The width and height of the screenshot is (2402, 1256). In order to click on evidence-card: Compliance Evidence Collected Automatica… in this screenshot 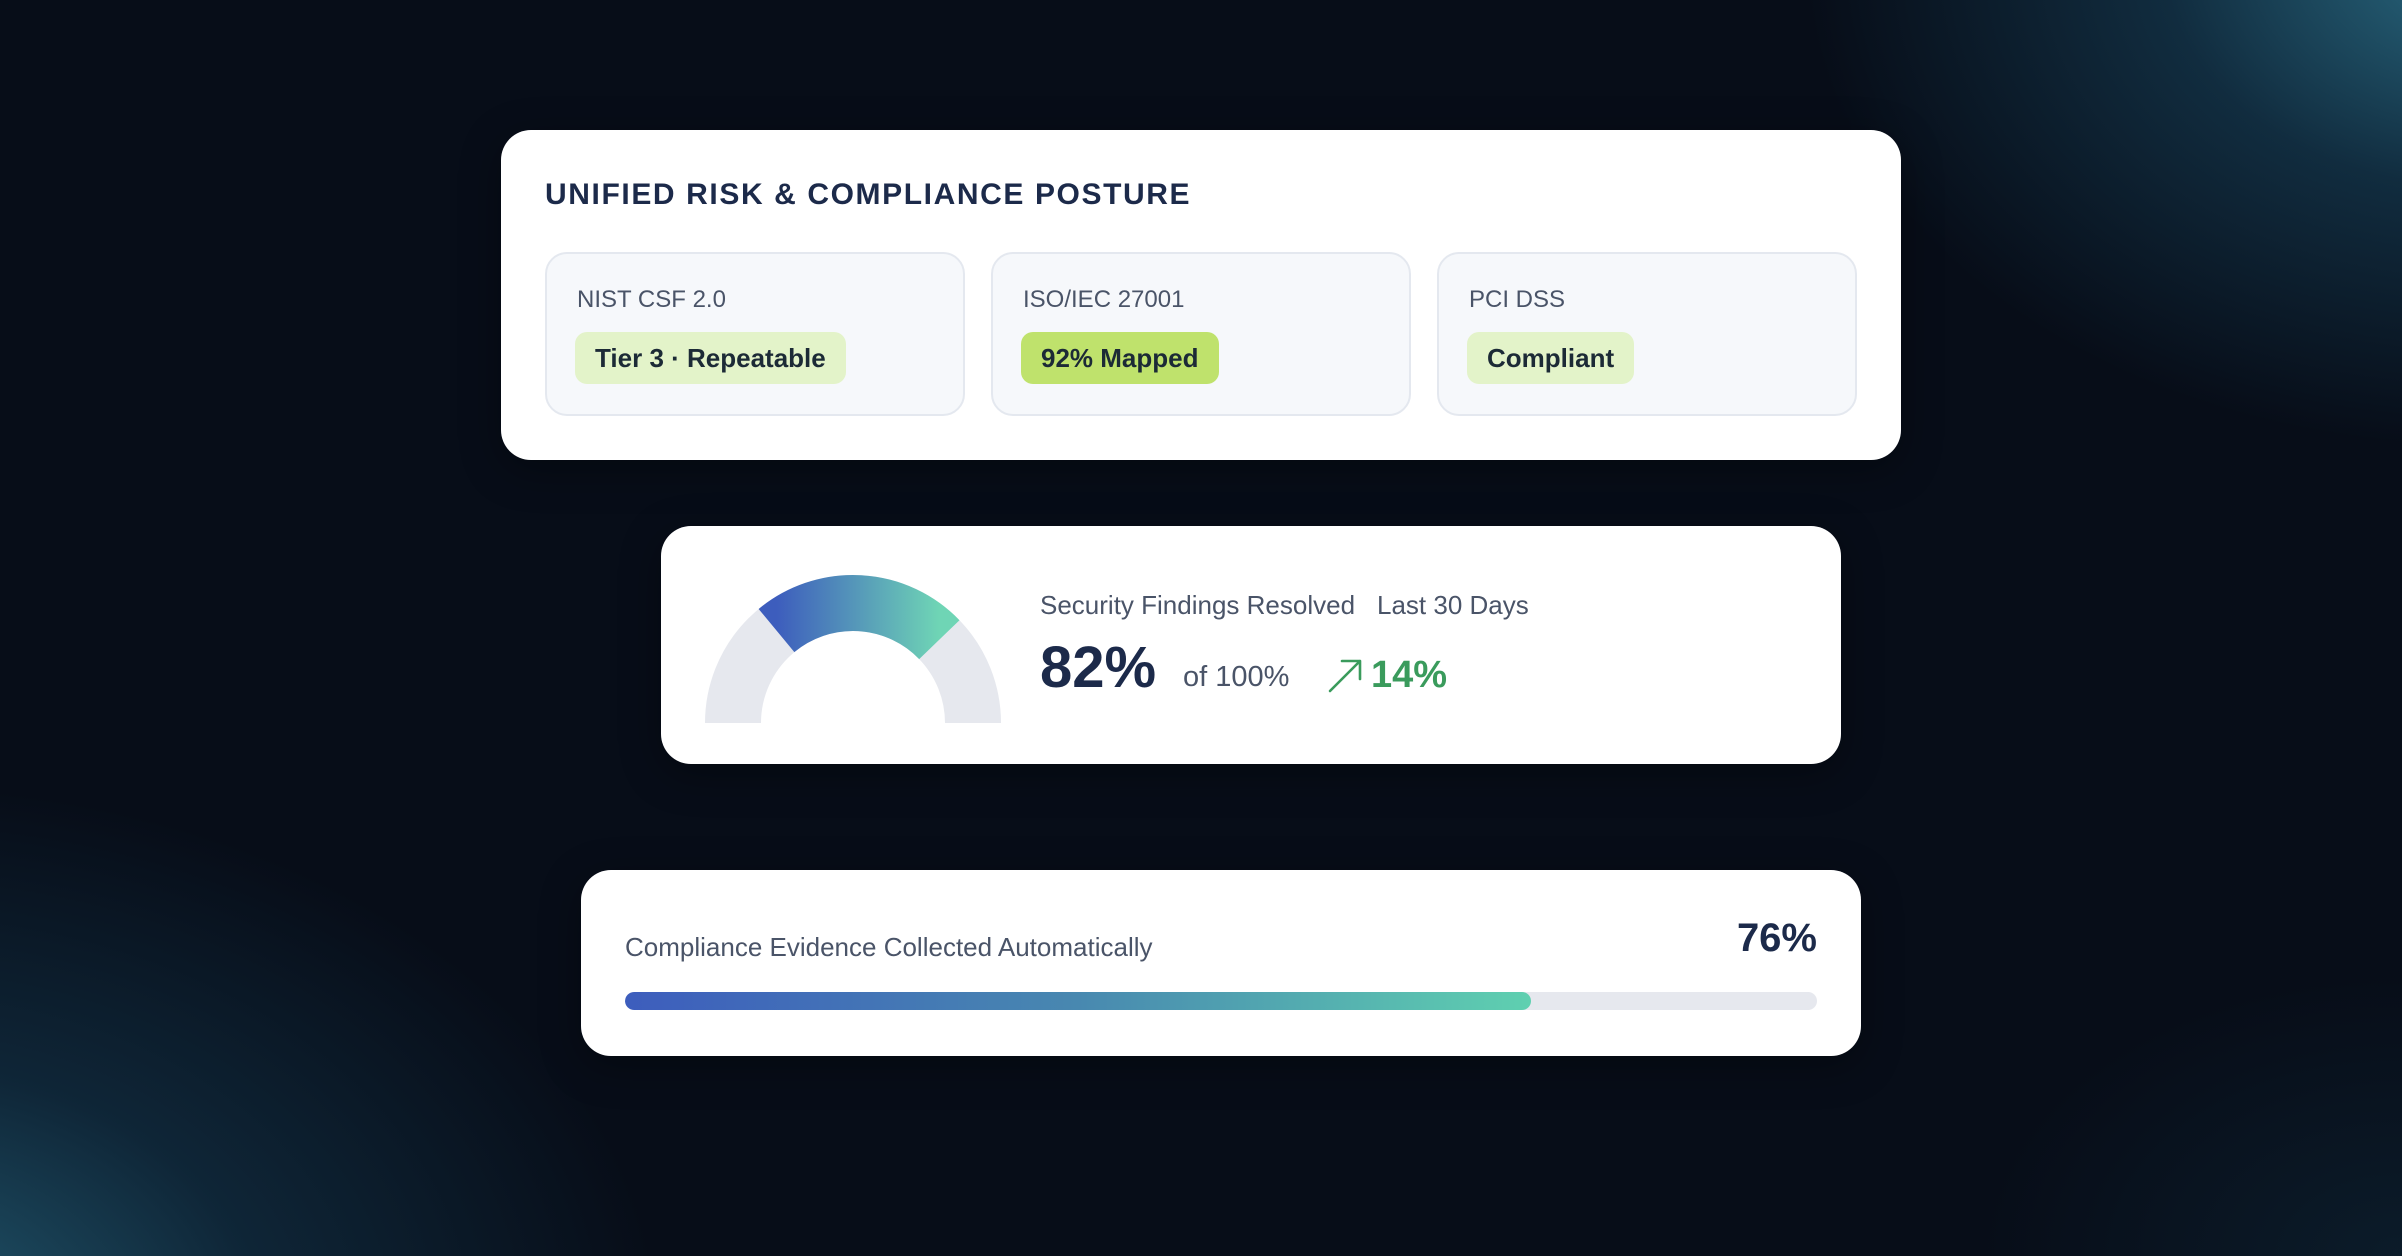, I will do `click(1221, 963)`.